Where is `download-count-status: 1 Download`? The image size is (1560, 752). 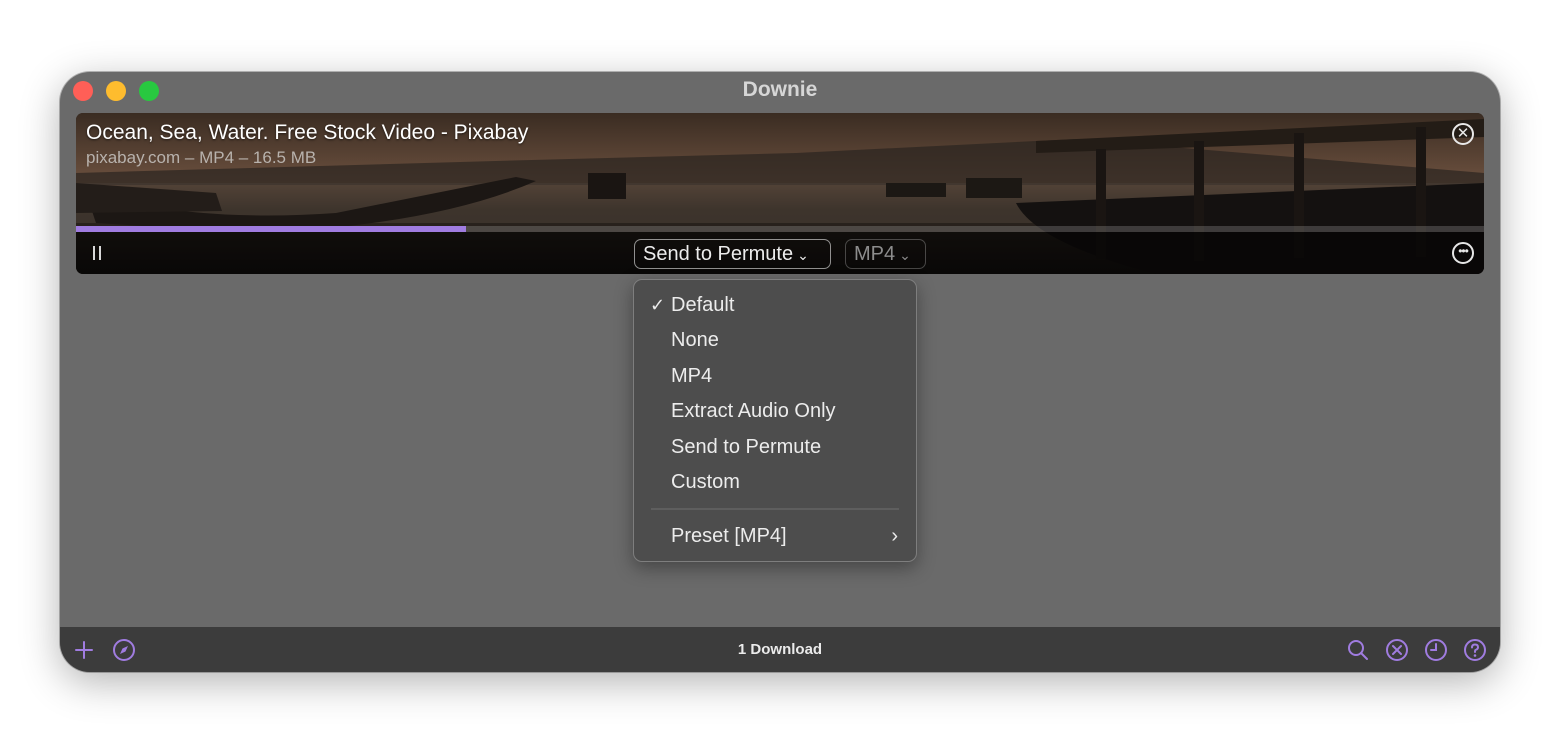
download-count-status: 1 Download is located at coordinates (780, 649).